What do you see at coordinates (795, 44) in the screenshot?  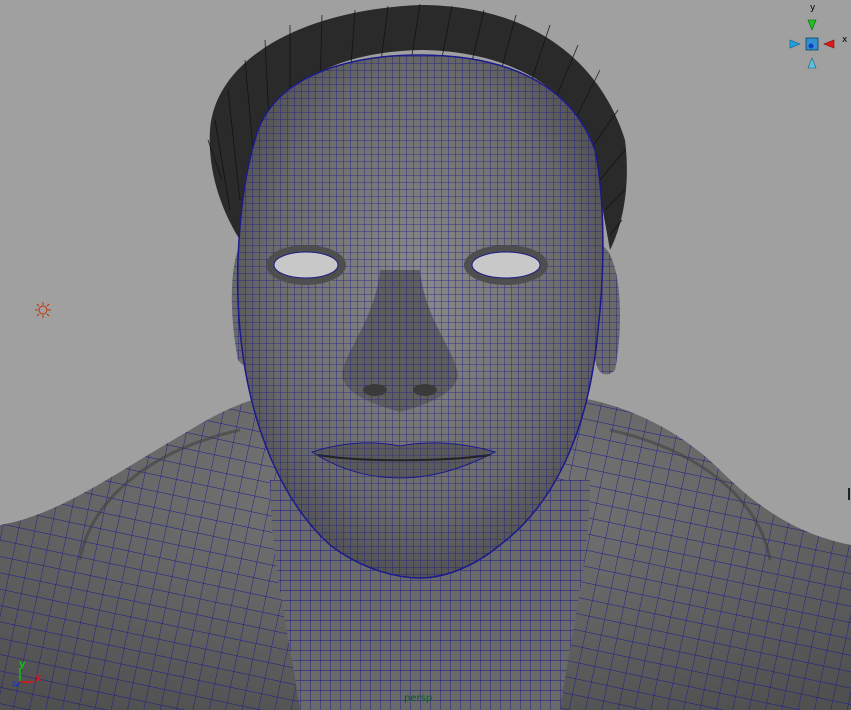 I see `view-cube-neg-x-arrow-icon` at bounding box center [795, 44].